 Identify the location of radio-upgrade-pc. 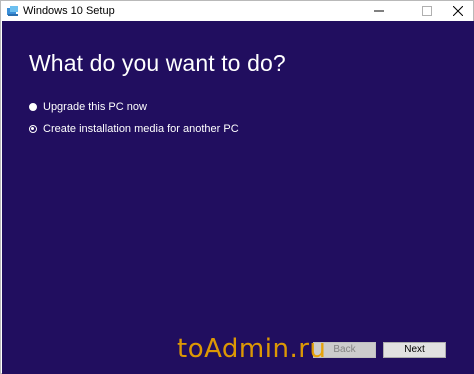
(33, 107).